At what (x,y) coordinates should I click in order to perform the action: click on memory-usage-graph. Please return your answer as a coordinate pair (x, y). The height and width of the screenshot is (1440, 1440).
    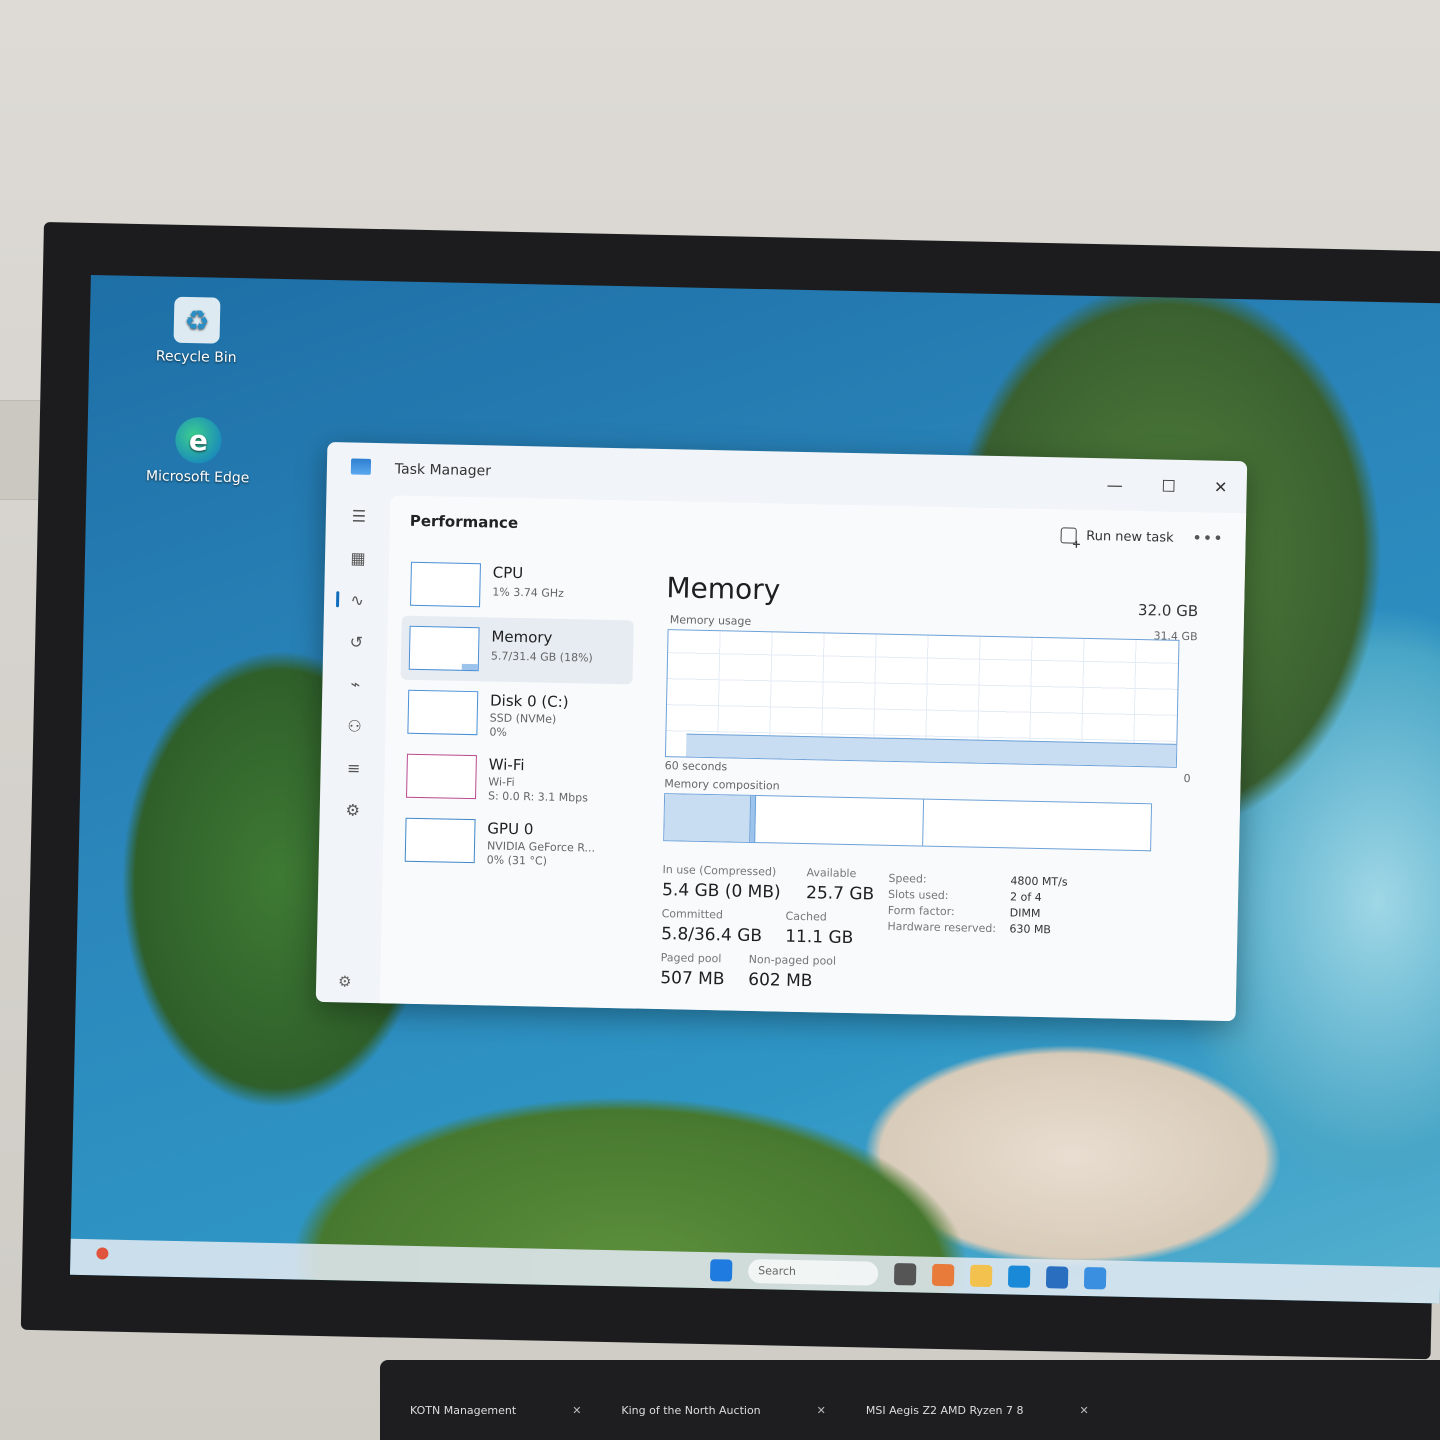
    Looking at the image, I should click on (922, 698).